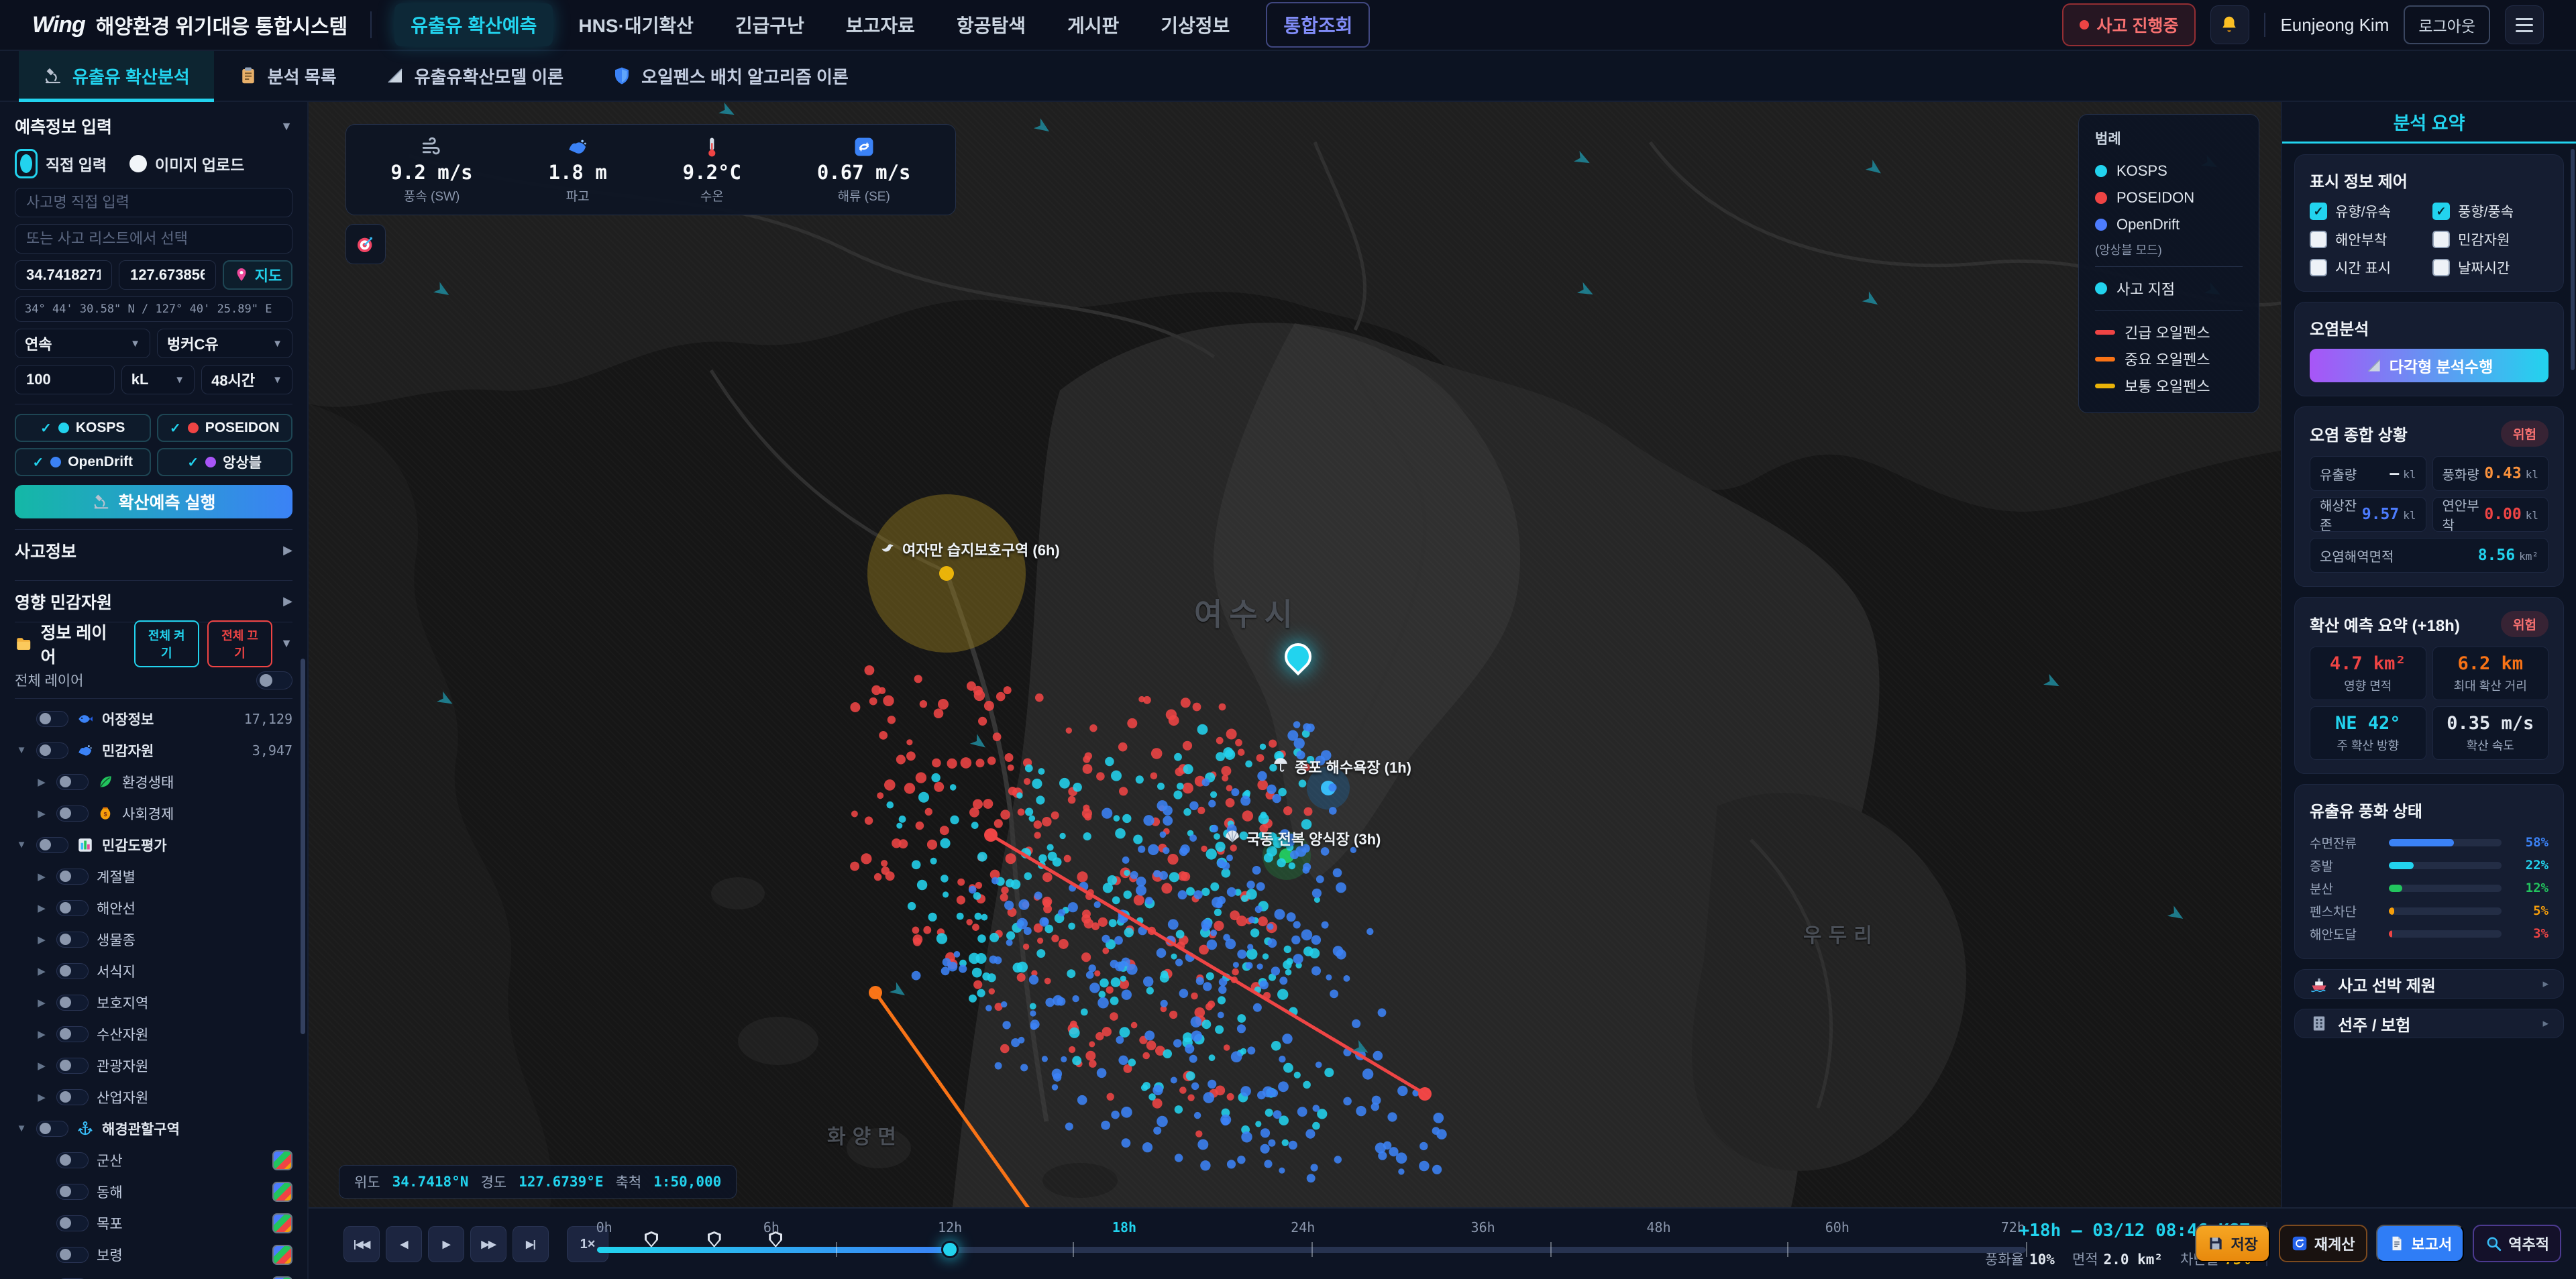  What do you see at coordinates (2429, 984) in the screenshot?
I see `ship-specs-card: 사고 선박 제원 ▸` at bounding box center [2429, 984].